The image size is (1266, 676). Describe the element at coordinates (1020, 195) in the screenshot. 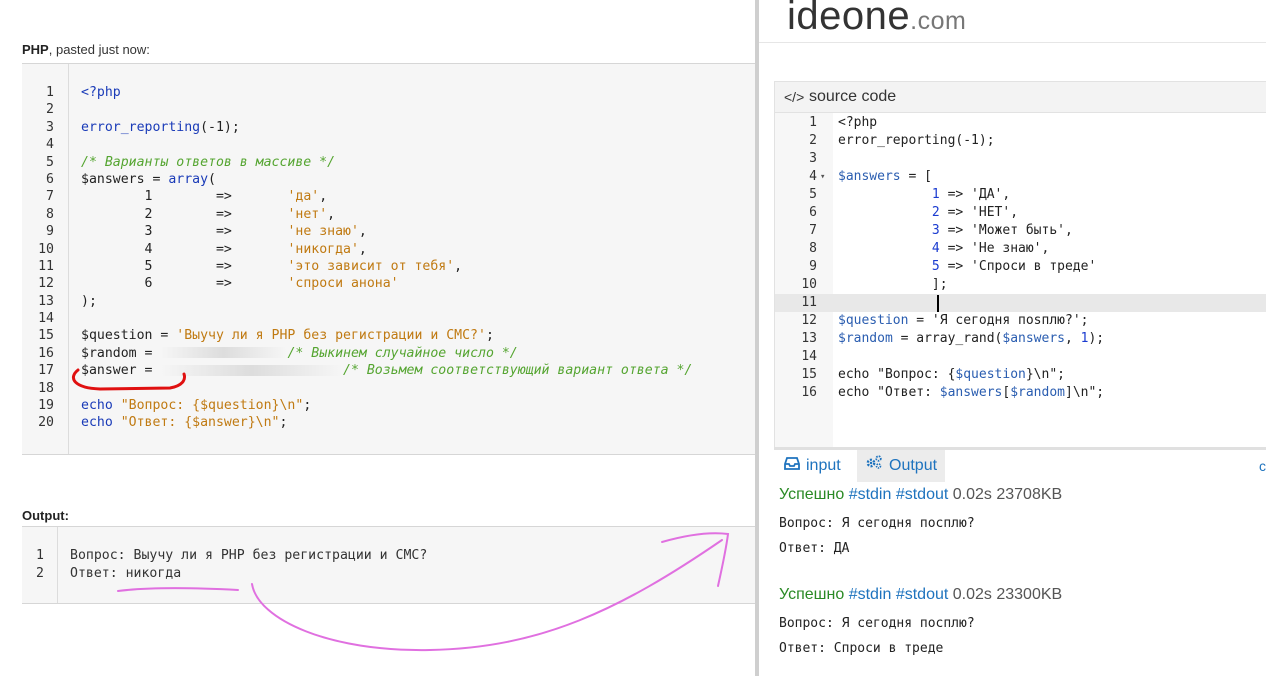

I see `code-line: 5 1 => 'ДА',` at that location.